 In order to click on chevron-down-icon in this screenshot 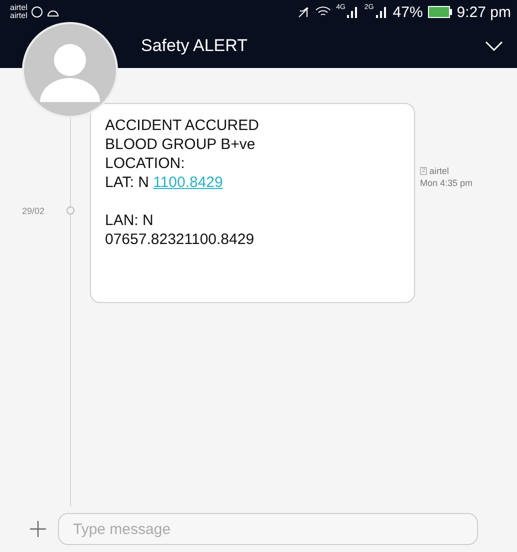, I will do `click(494, 46)`.